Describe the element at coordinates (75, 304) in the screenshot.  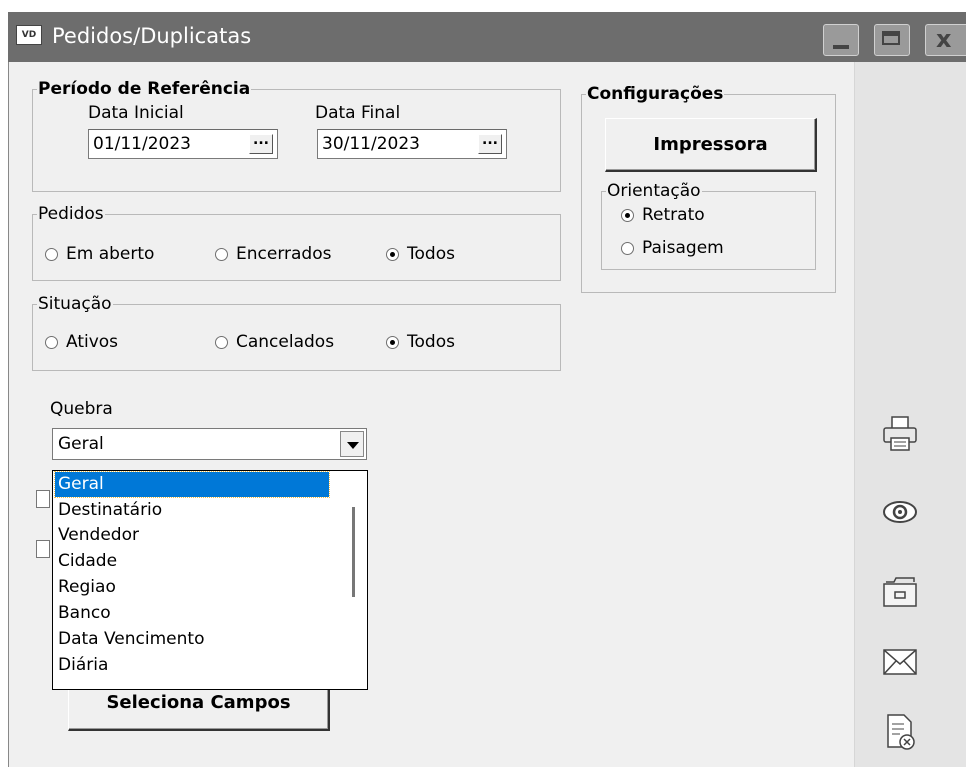
I see `situacao-legend: Situação` at that location.